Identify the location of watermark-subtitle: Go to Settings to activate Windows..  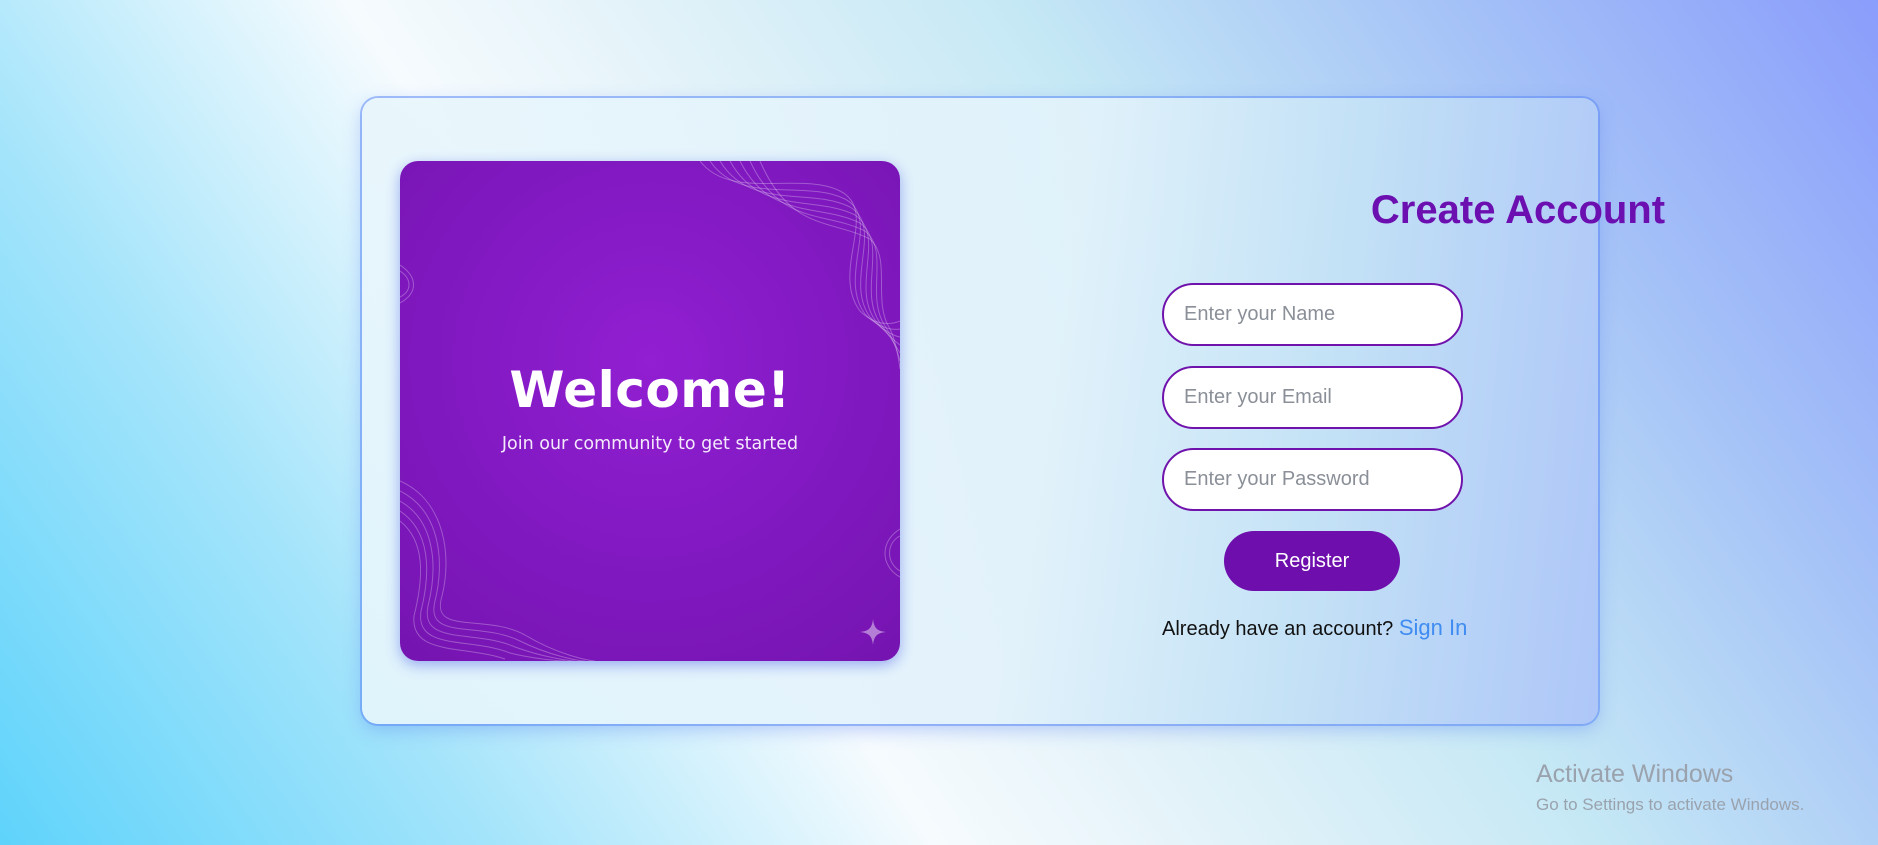
(1670, 804).